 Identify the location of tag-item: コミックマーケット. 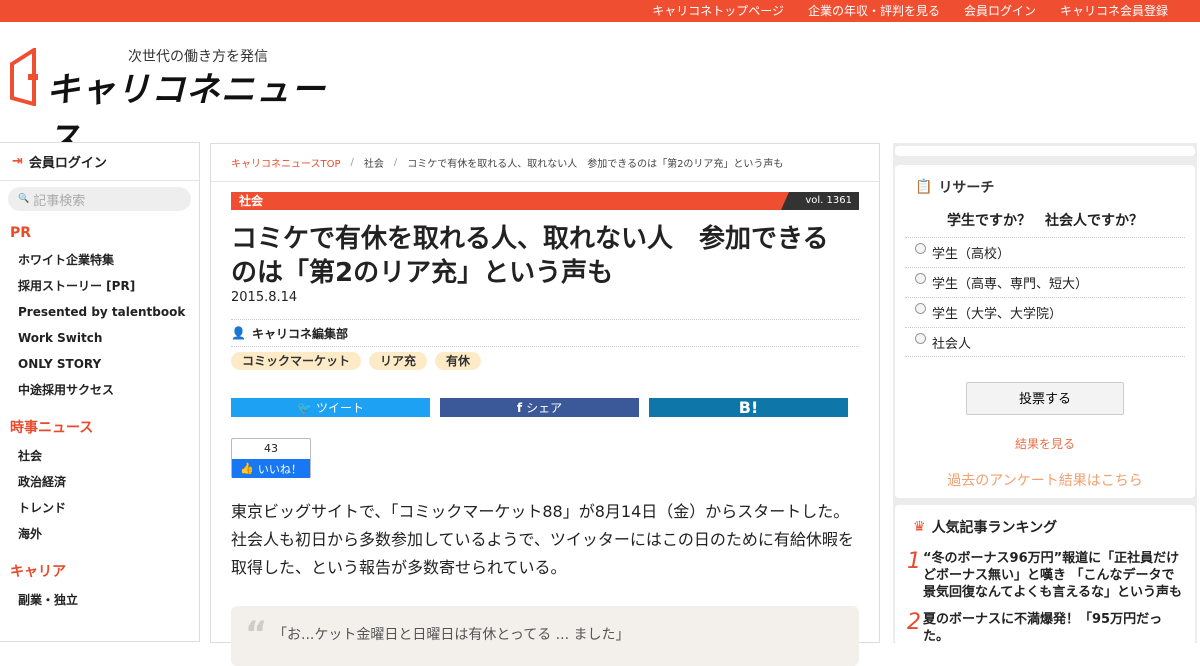
(296, 361).